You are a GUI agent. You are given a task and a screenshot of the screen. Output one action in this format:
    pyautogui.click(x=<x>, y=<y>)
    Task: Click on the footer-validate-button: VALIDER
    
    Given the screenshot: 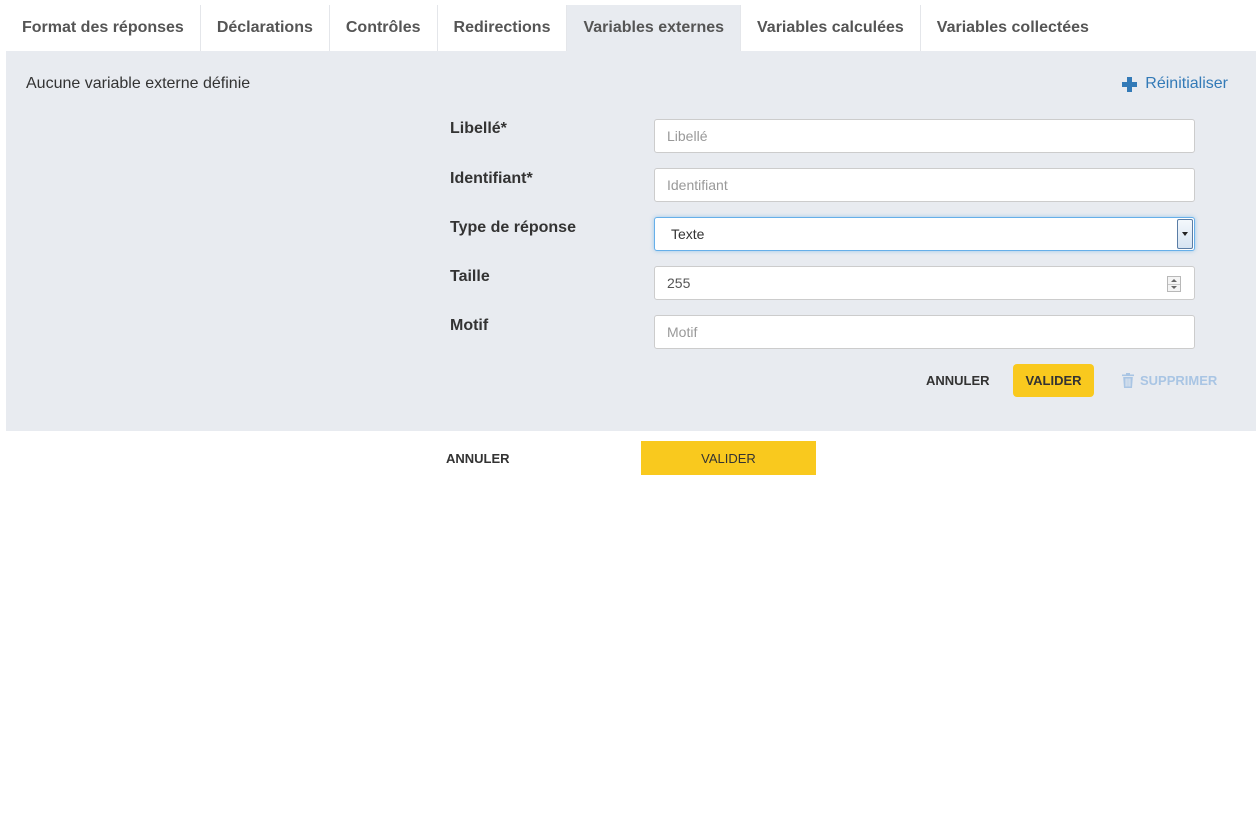 What is the action you would take?
    pyautogui.click(x=728, y=458)
    